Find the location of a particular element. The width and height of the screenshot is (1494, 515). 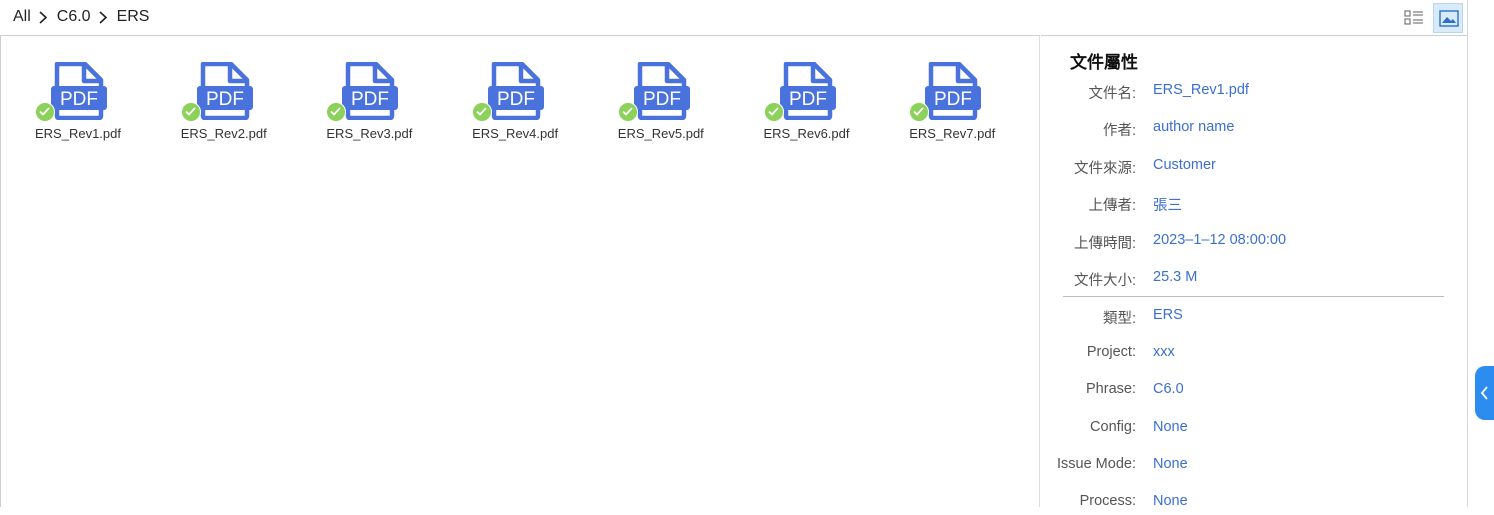

file-name: ERS_Rev6.pdf is located at coordinates (806, 133).